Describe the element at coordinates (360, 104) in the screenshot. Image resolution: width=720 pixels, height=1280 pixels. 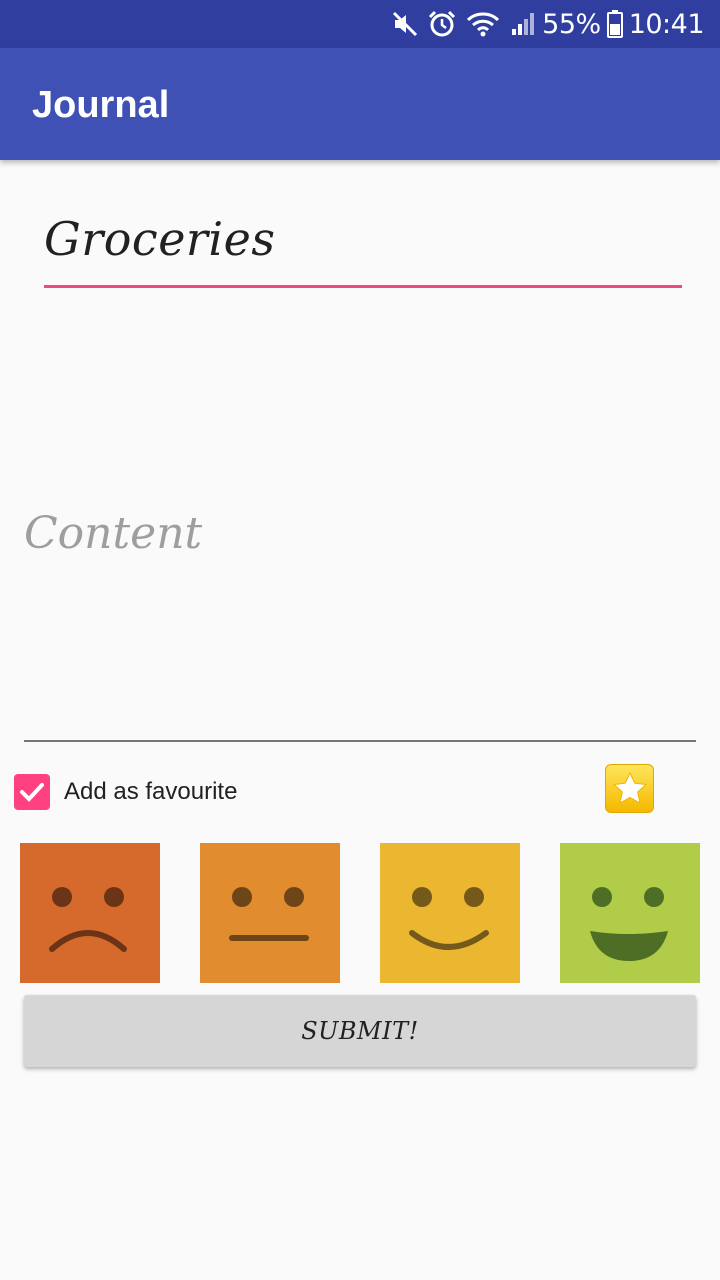
I see `app-bar: Journal` at that location.